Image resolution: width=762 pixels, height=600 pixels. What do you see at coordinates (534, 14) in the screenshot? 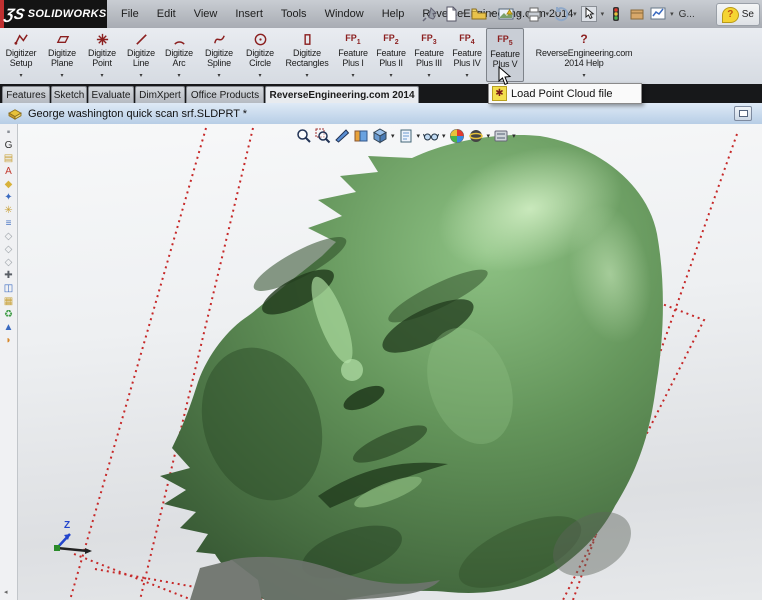
I see `print-icon` at bounding box center [534, 14].